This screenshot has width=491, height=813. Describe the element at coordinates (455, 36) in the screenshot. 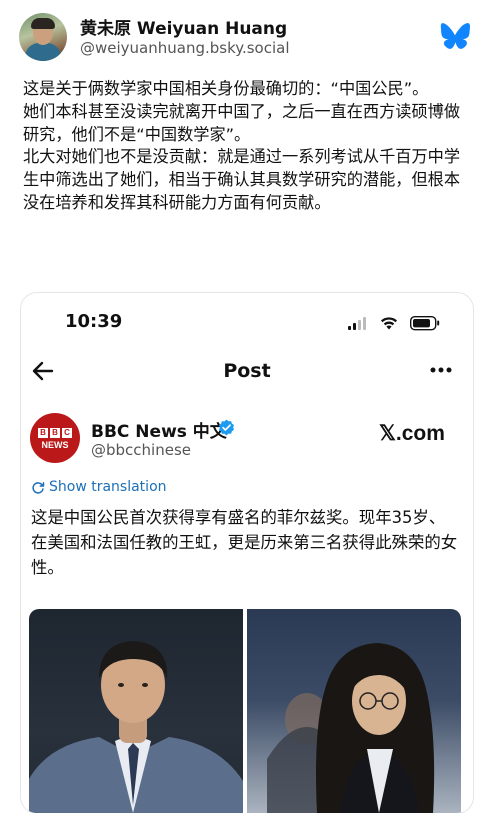

I see `butterfly-icon` at that location.